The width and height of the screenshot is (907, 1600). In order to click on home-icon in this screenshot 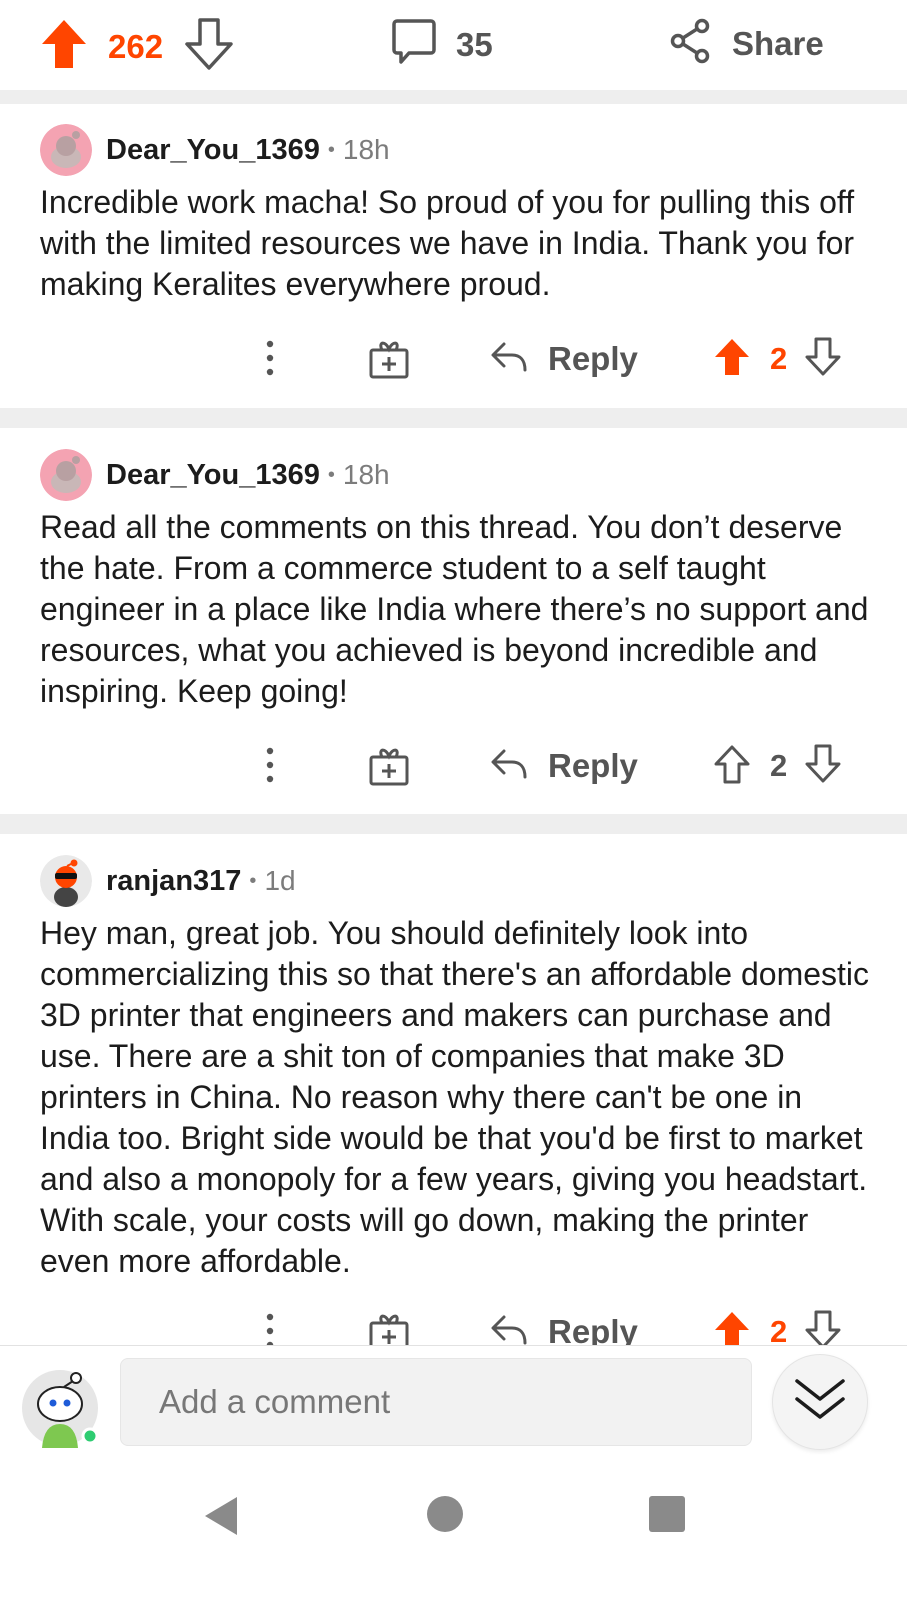, I will do `click(445, 1516)`.